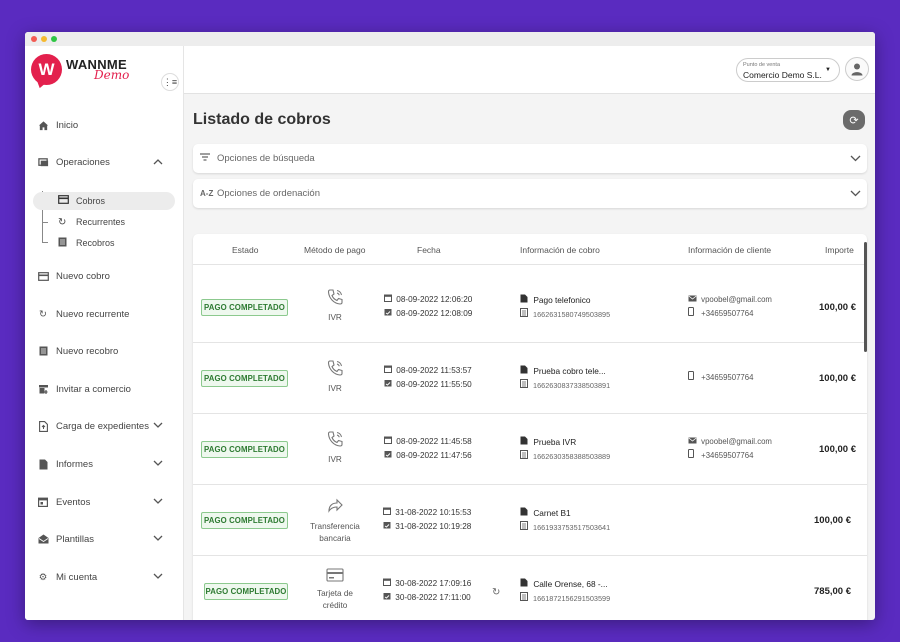 Image resolution: width=900 pixels, height=642 pixels. Describe the element at coordinates (530, 158) in the screenshot. I see `search-options-accordion: Opciones de búsqueda` at that location.